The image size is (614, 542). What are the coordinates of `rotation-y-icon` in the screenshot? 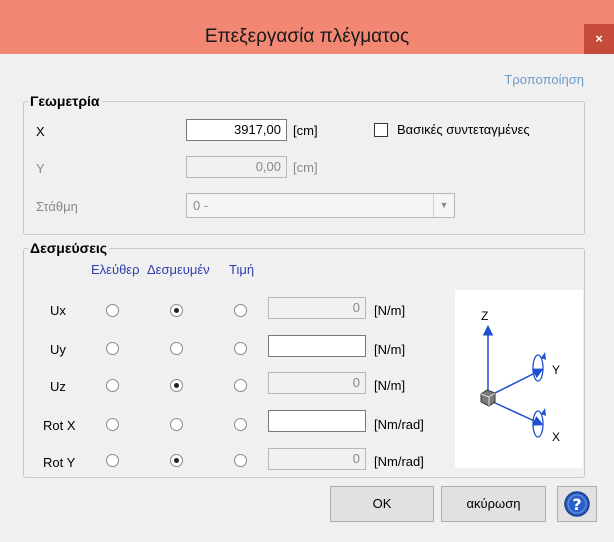 It's located at (539, 367).